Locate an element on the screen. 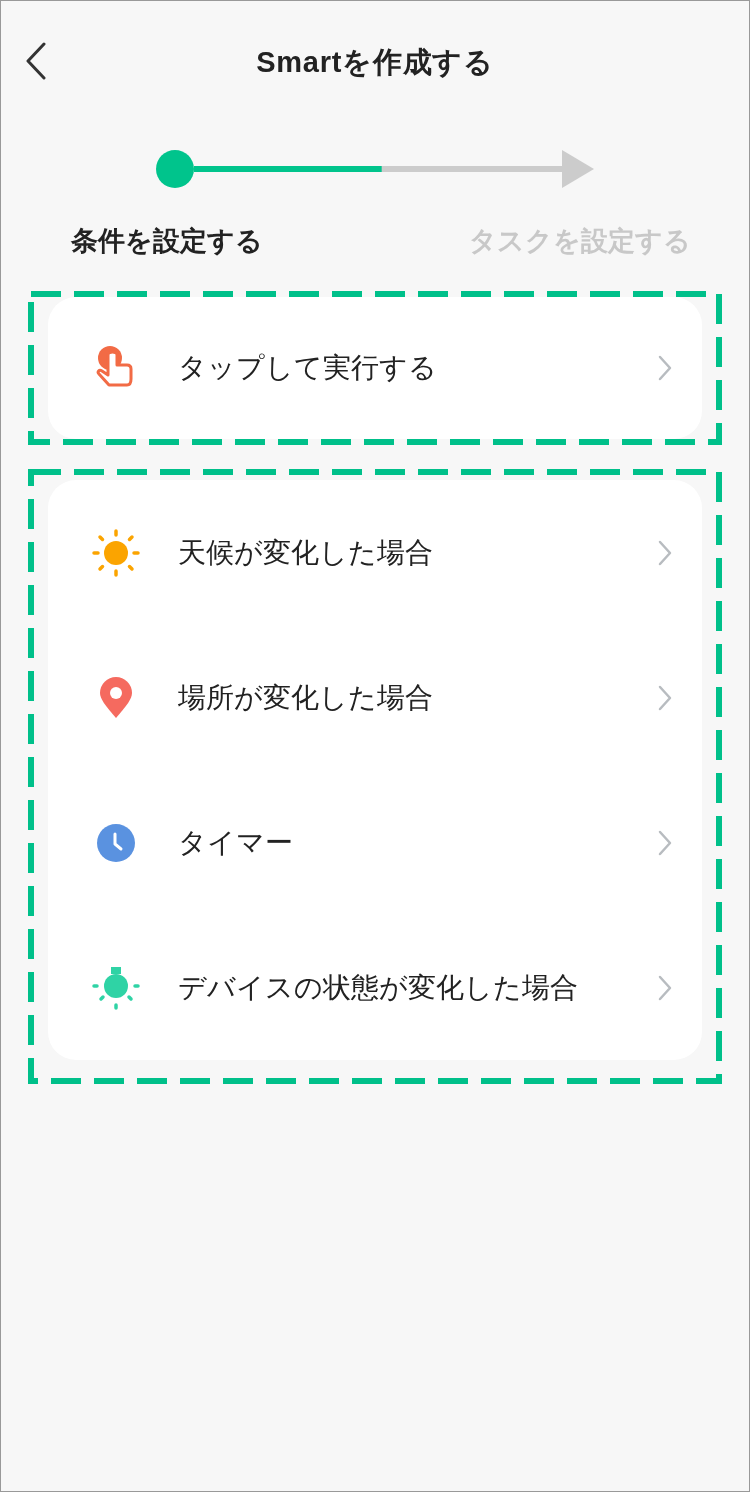  back-icon is located at coordinates (36, 61).